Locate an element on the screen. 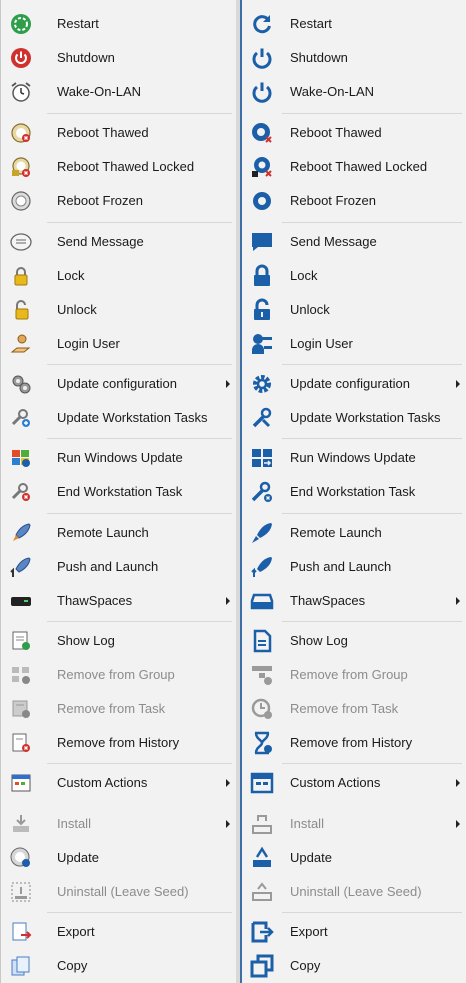 Image resolution: width=466 pixels, height=983 pixels. uninstall-icon is located at coordinates (21, 892).